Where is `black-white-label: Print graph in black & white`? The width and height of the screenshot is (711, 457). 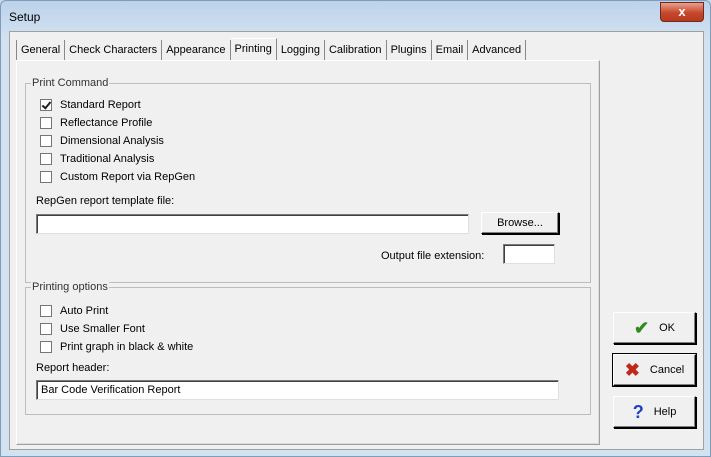 black-white-label: Print graph in black & white is located at coordinates (127, 346).